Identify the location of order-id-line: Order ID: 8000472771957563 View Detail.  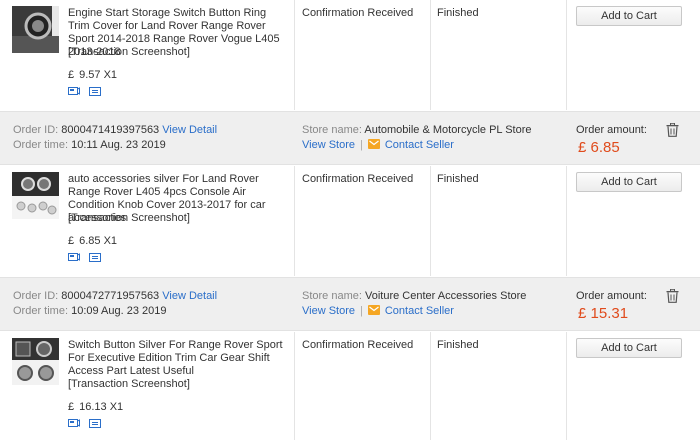
(115, 296).